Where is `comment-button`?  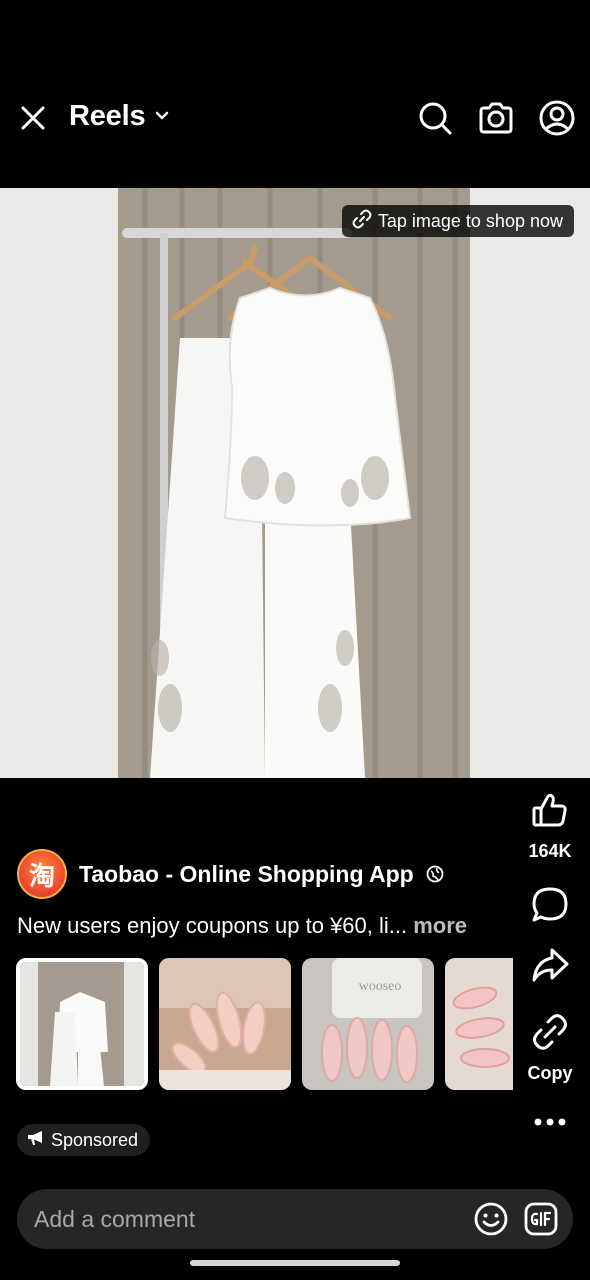
comment-button is located at coordinates (550, 907).